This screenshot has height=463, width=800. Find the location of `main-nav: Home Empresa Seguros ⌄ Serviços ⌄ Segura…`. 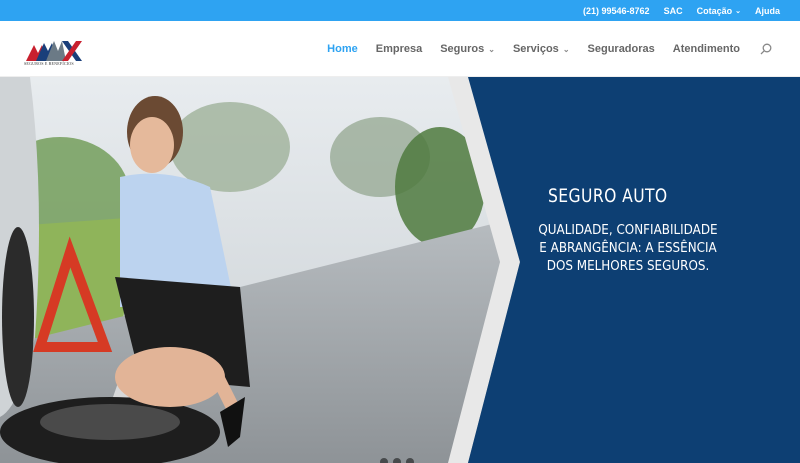

main-nav: Home Empresa Seguros ⌄ Serviços ⌄ Segura… is located at coordinates (549, 49).